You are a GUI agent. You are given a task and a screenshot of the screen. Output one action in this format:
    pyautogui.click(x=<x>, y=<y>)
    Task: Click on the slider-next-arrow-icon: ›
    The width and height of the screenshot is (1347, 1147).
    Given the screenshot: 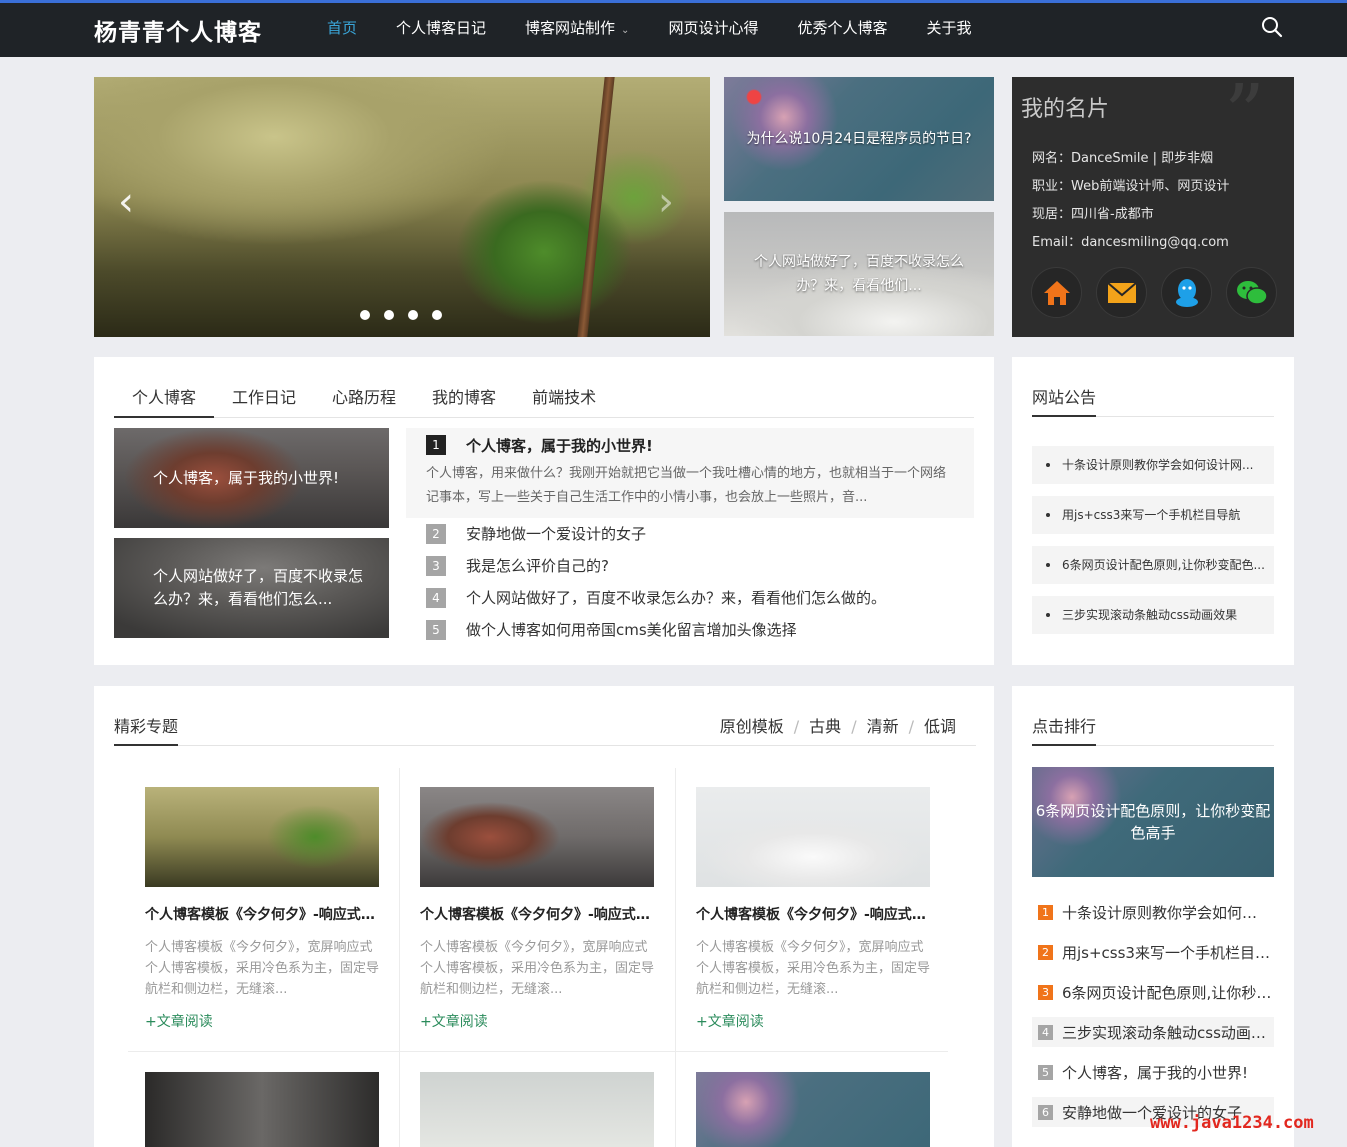 What is the action you would take?
    pyautogui.click(x=666, y=202)
    